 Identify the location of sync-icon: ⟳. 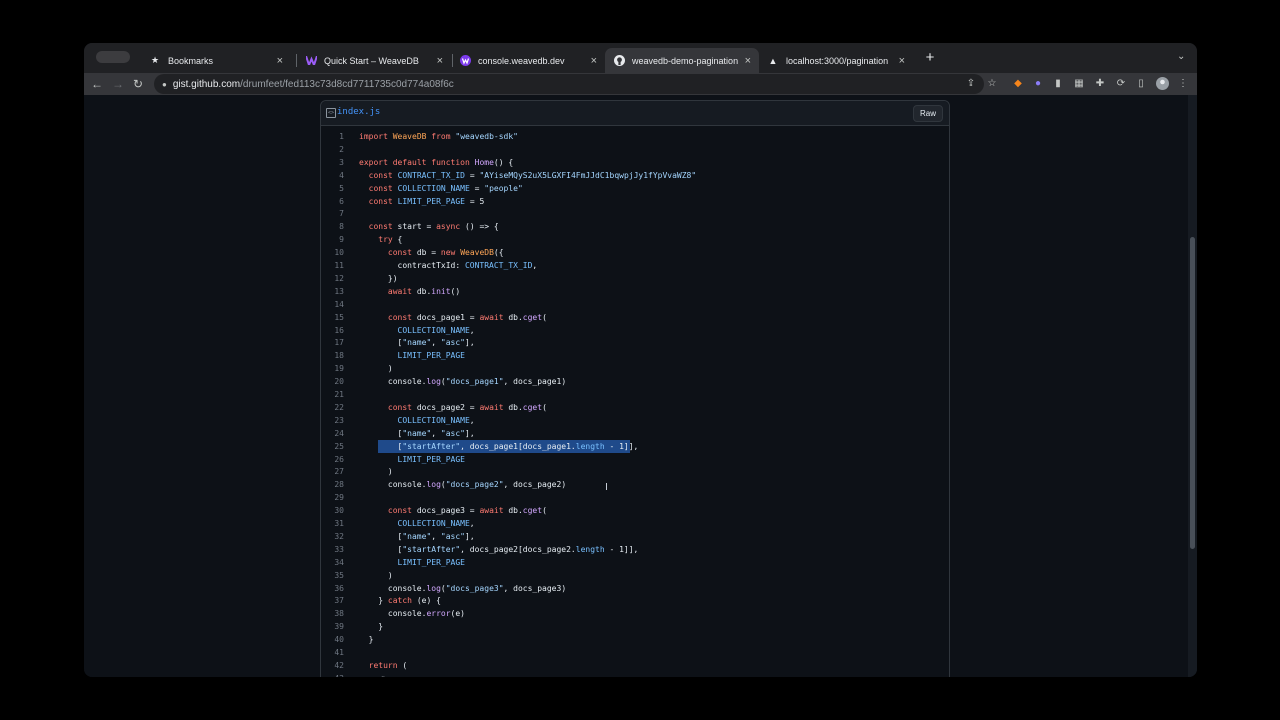
(1121, 84).